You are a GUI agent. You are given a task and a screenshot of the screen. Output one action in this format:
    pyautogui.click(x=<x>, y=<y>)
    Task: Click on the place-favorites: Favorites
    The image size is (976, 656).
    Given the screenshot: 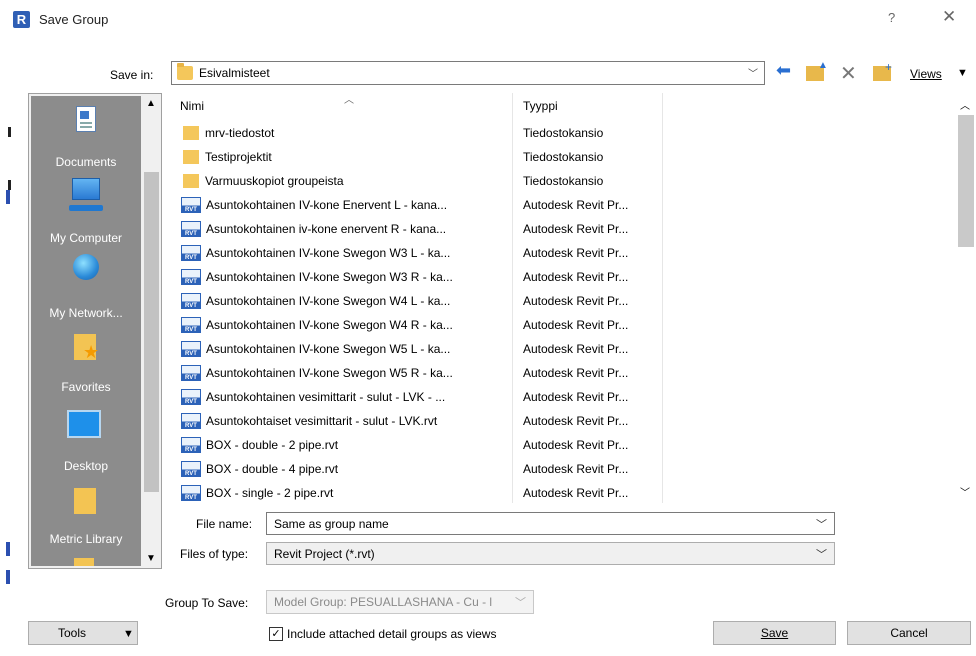 What is the action you would take?
    pyautogui.click(x=86, y=364)
    